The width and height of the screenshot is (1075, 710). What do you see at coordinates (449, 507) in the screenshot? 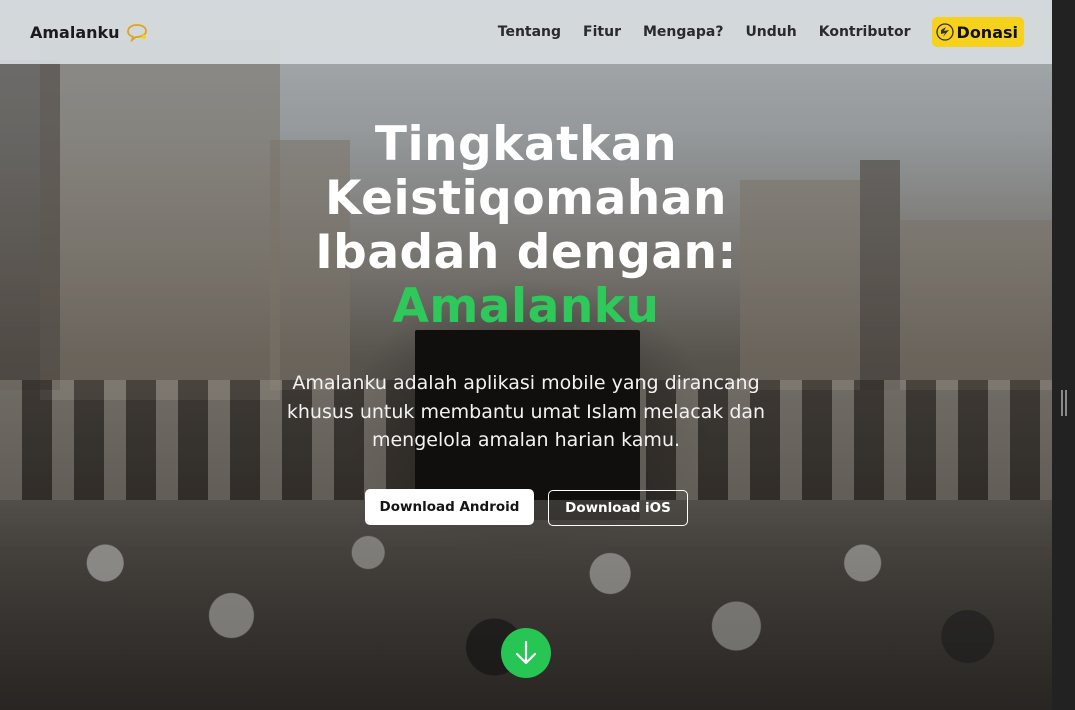
I see `download-android-button: Download Android` at bounding box center [449, 507].